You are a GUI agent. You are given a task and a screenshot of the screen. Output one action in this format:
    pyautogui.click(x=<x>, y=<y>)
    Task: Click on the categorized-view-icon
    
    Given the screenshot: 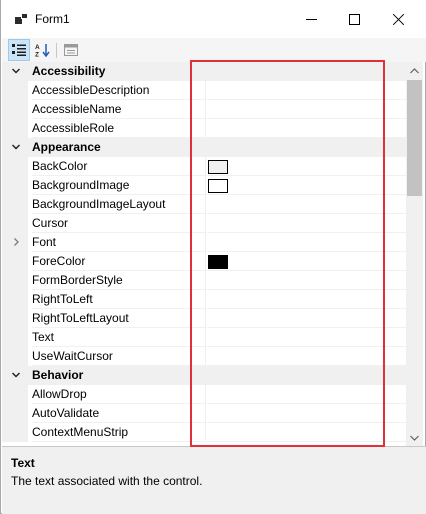 What is the action you would take?
    pyautogui.click(x=19, y=50)
    